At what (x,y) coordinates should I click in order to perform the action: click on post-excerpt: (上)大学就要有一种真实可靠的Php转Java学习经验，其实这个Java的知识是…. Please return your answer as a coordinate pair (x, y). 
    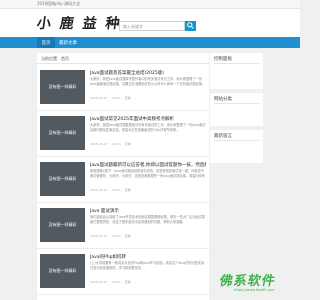
    Looking at the image, I should click on (147, 265).